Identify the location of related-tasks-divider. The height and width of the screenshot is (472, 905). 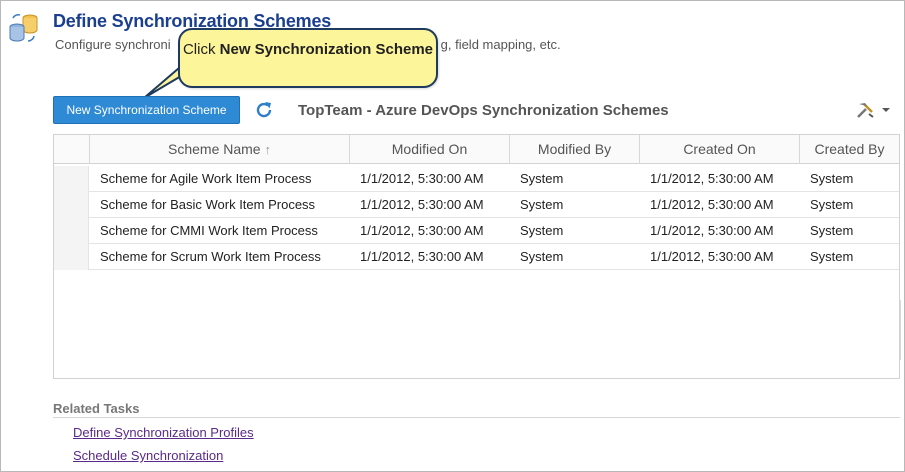
(476, 417).